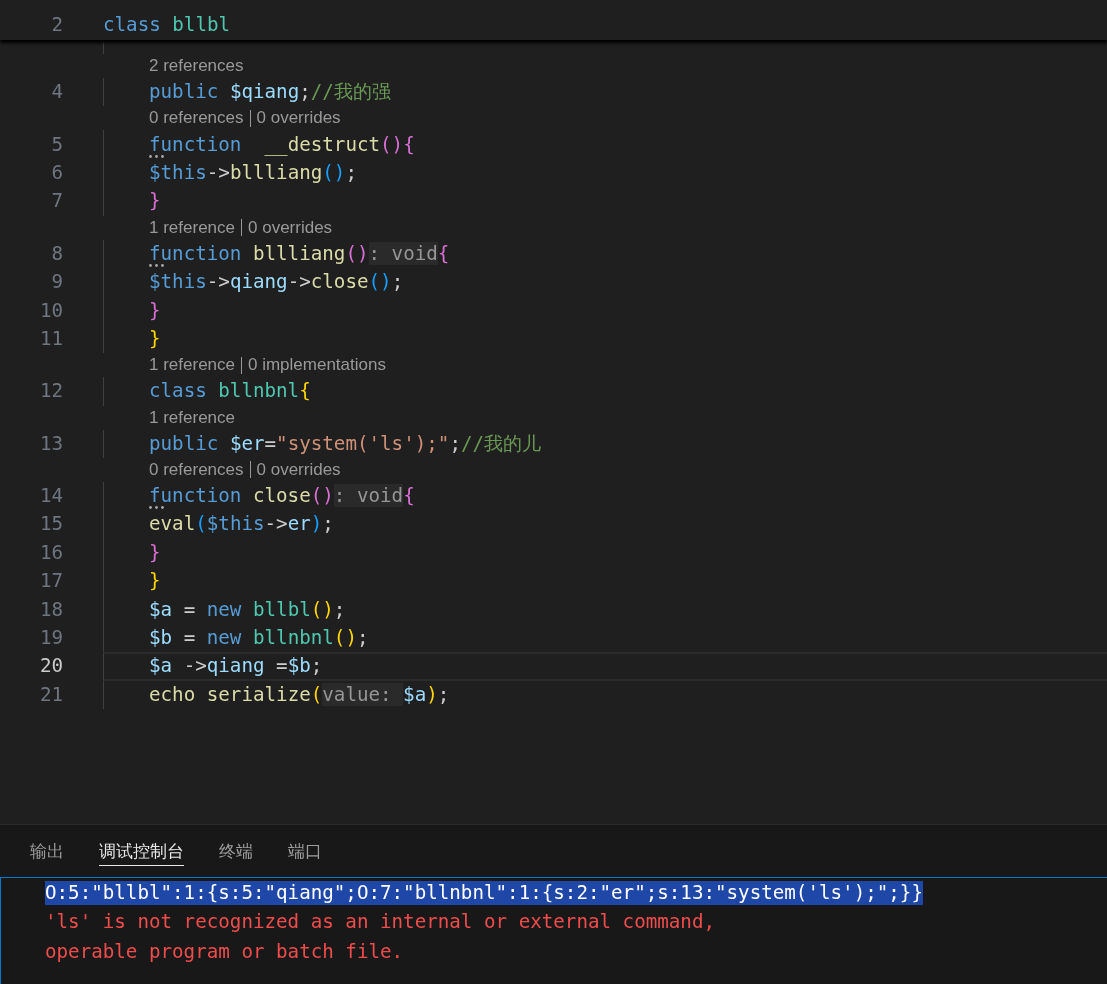  What do you see at coordinates (51, 310) in the screenshot?
I see `line-number: 10` at bounding box center [51, 310].